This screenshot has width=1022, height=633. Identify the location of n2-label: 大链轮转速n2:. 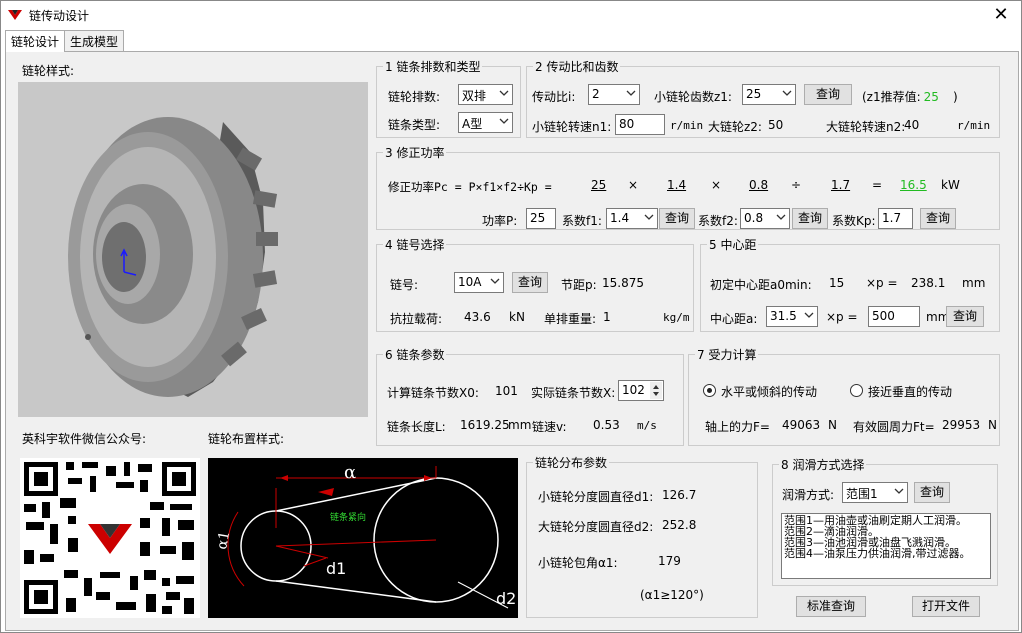
(866, 127).